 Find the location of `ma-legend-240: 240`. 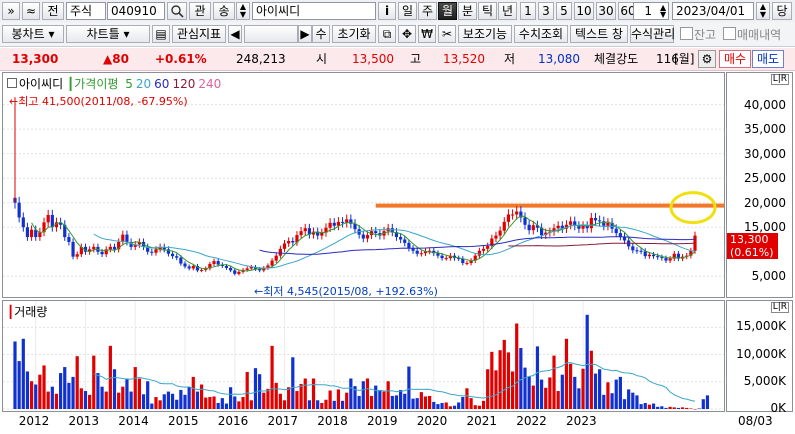

ma-legend-240: 240 is located at coordinates (210, 84).